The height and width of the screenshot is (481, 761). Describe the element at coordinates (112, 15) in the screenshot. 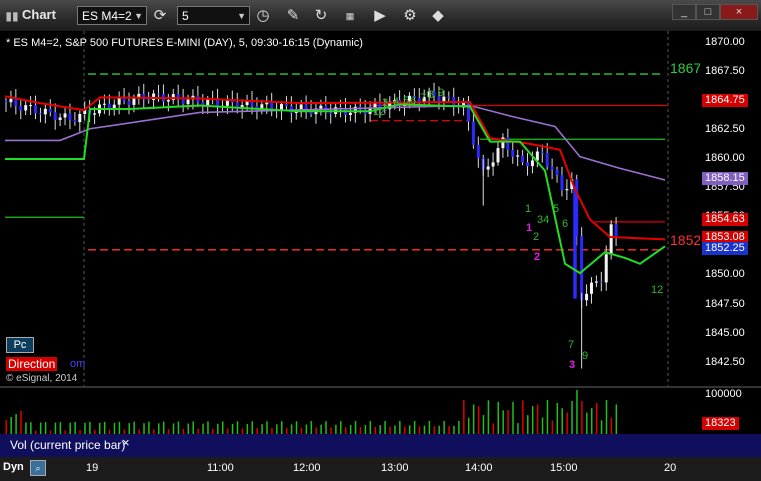

I see `symbol-field: ES M4=2 ▼` at that location.